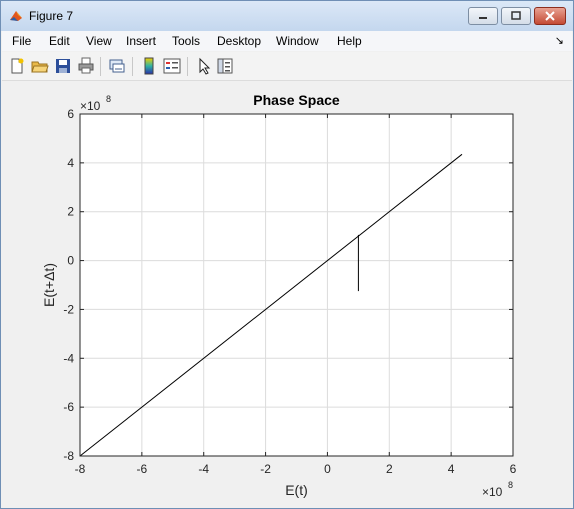 This screenshot has height=509, width=574. Describe the element at coordinates (99, 41) in the screenshot. I see `menu-view: View` at that location.